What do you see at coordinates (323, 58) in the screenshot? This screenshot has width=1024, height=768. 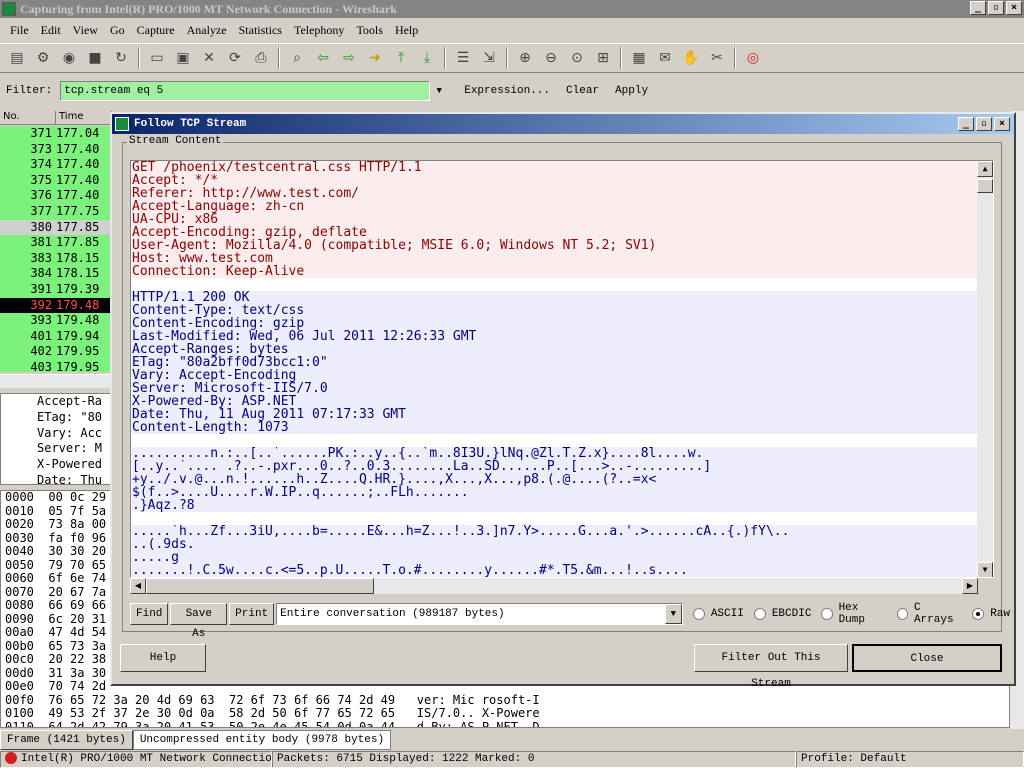 I see `go-back-icon: ⇦` at bounding box center [323, 58].